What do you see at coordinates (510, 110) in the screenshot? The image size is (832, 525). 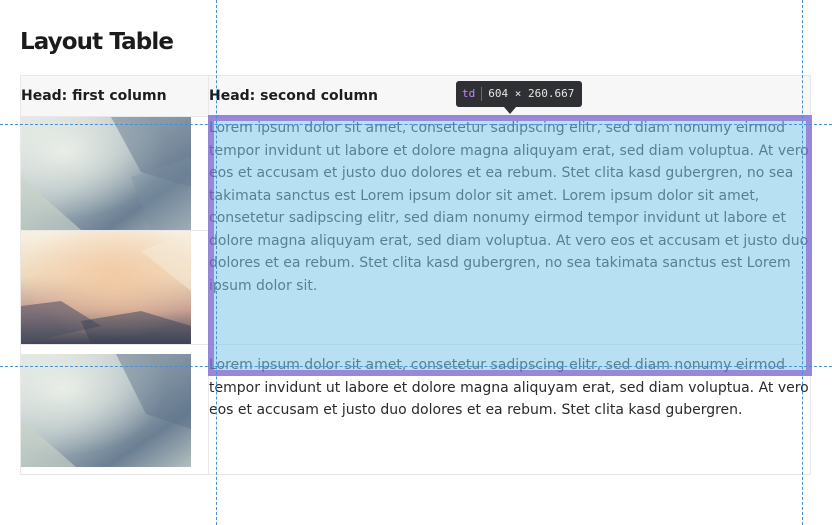 I see `tooltip-arrow-icon` at bounding box center [510, 110].